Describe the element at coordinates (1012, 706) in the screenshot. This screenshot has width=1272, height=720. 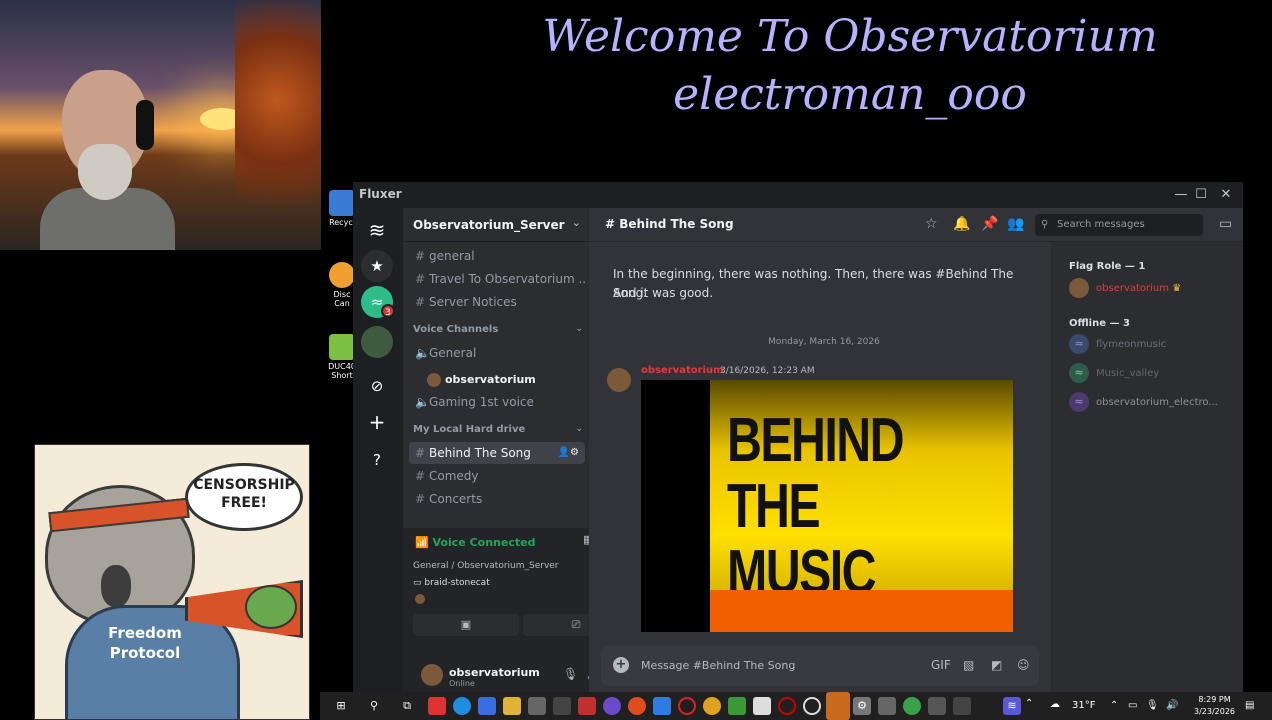
I see `fluxer-taskbar-icon: ≋` at that location.